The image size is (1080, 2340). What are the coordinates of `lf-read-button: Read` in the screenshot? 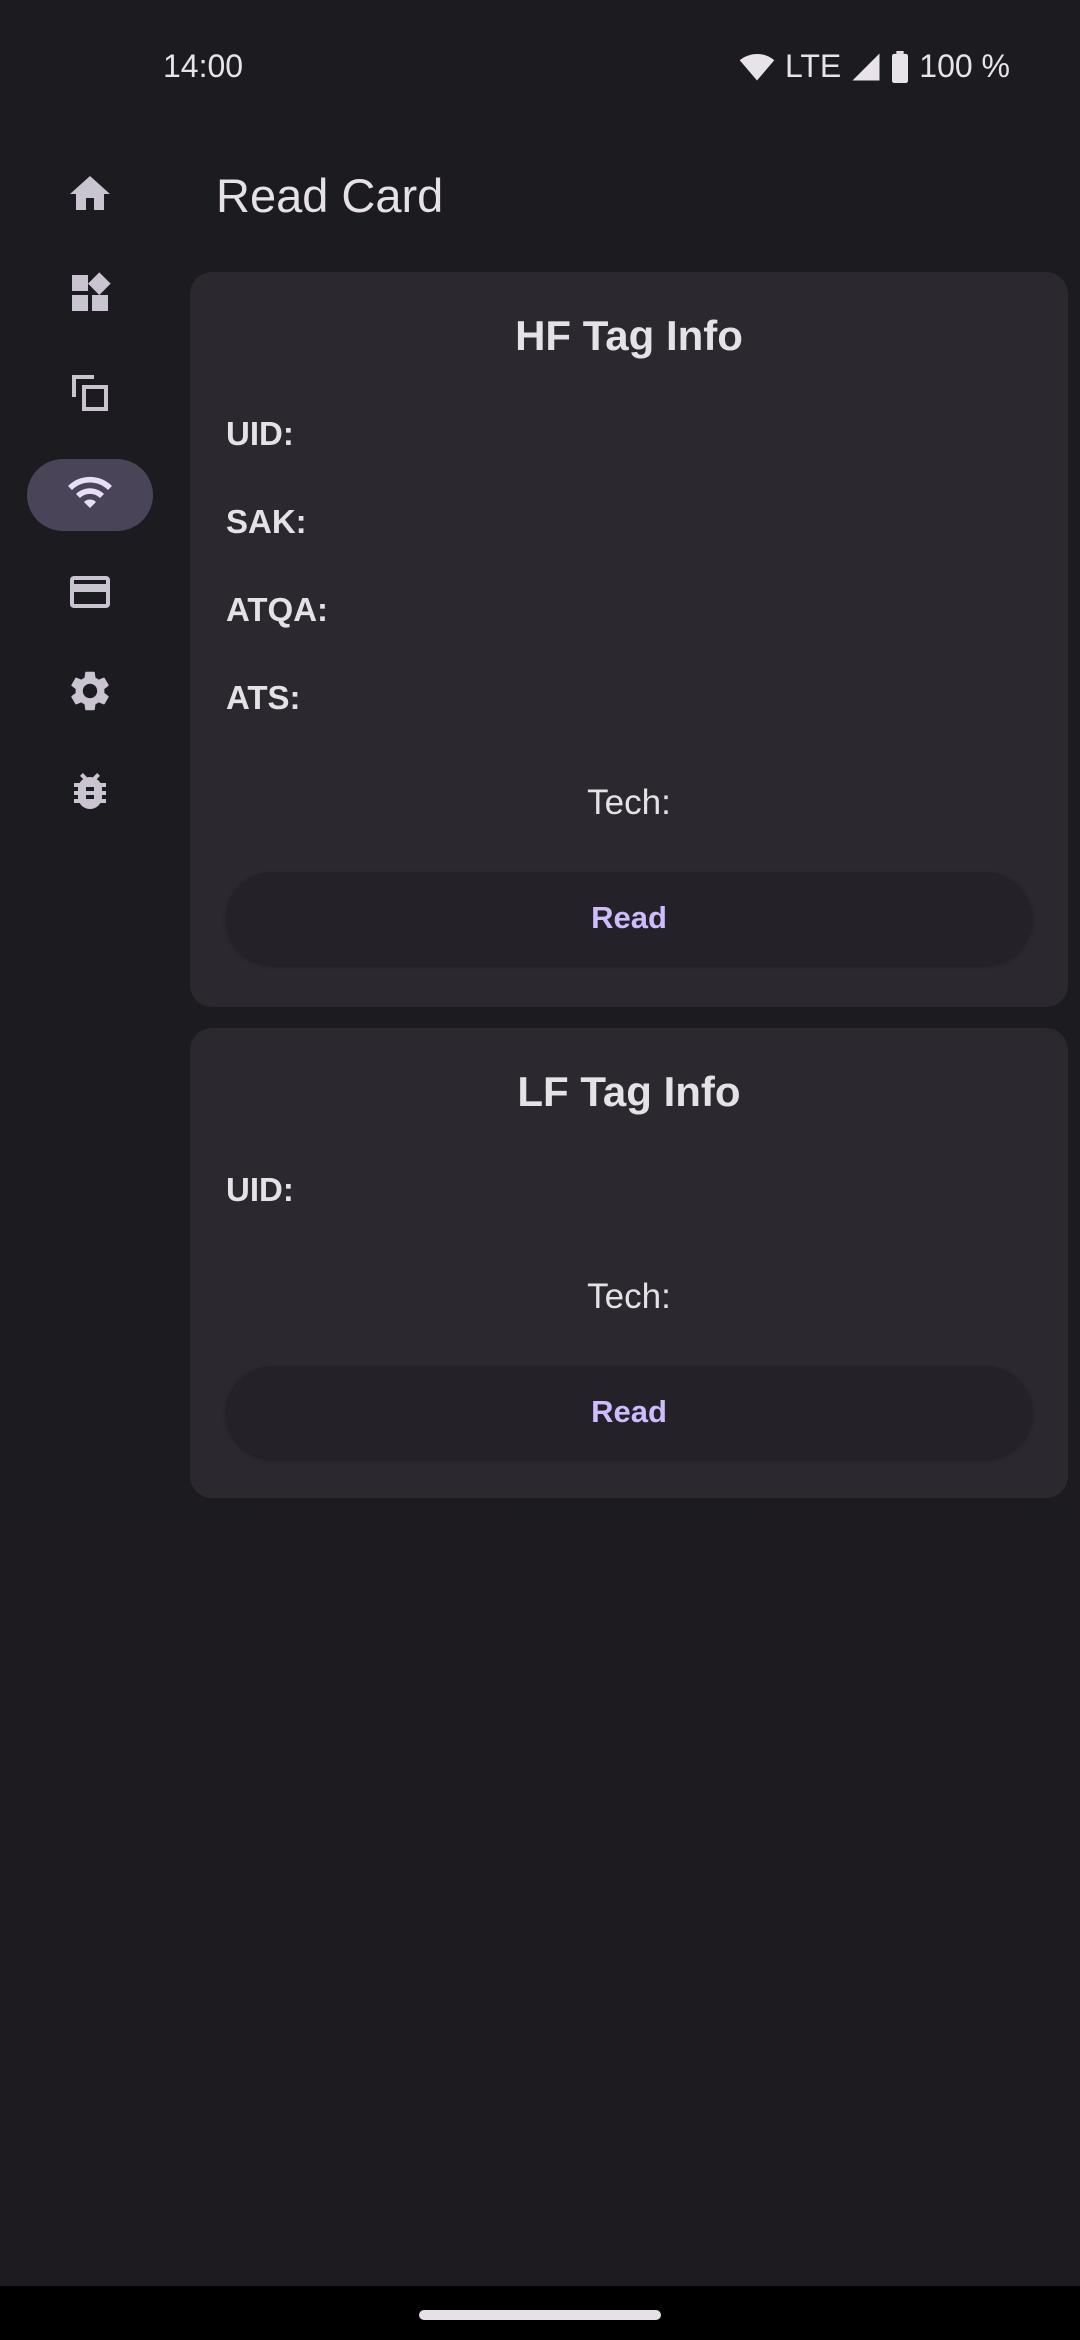 It's located at (629, 1412).